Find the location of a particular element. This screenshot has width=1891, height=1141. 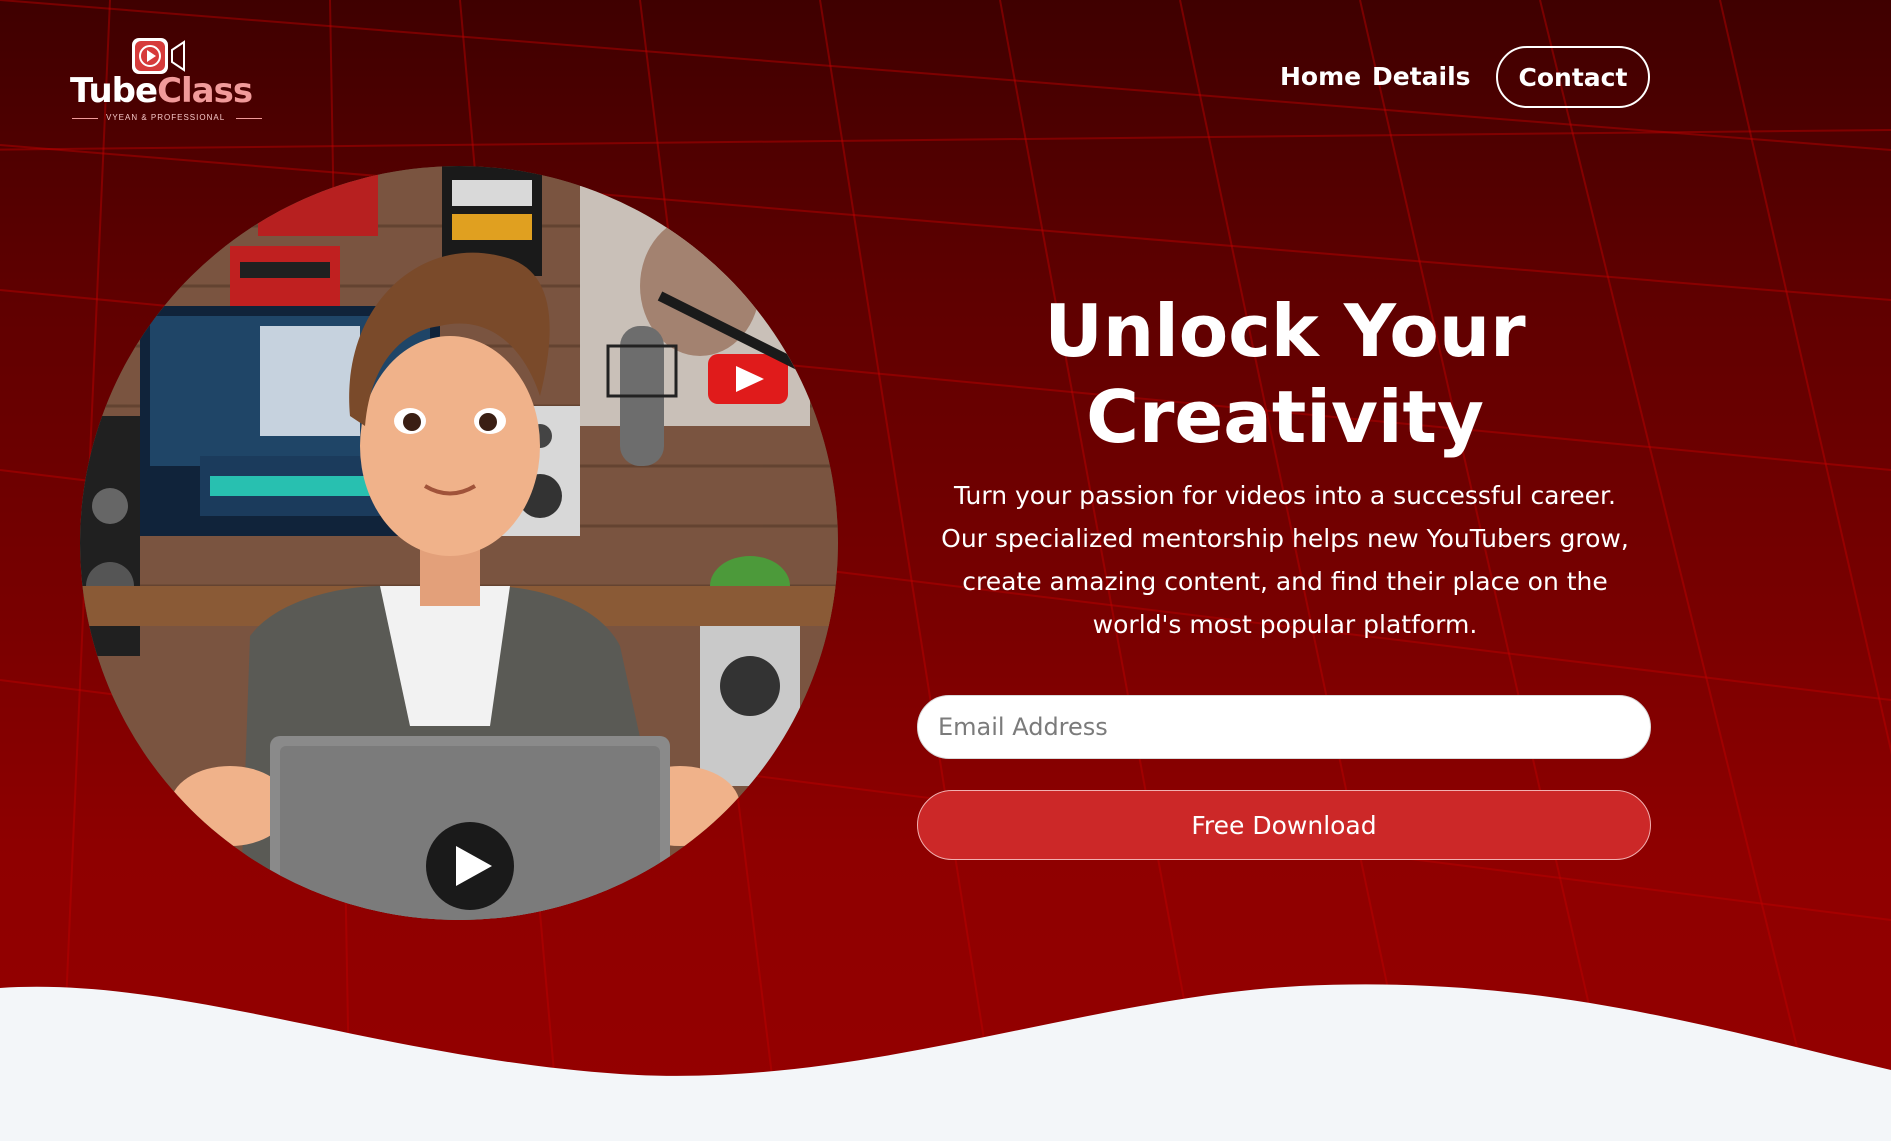

brand-name: TubeClass is located at coordinates (161, 91).